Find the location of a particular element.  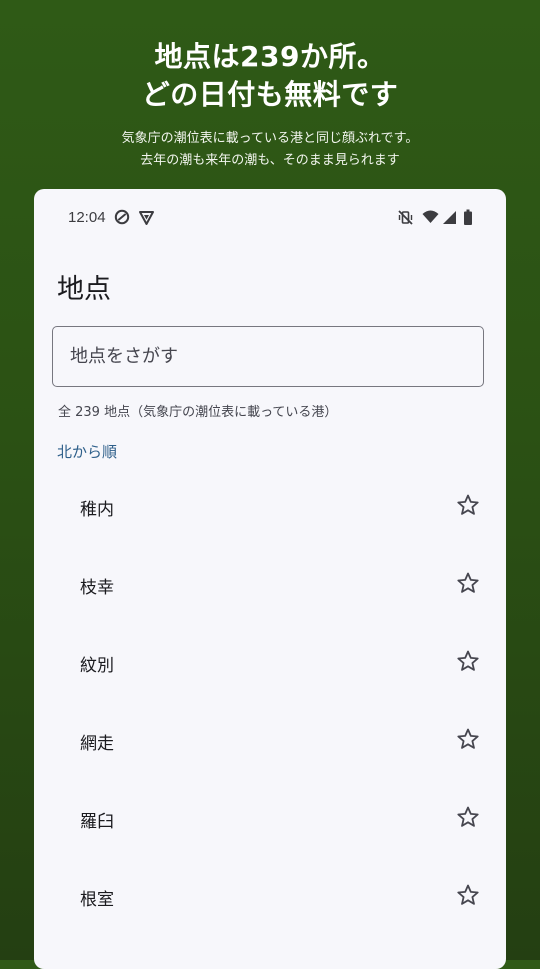

list-item: 枝幸 is located at coordinates (270, 584).